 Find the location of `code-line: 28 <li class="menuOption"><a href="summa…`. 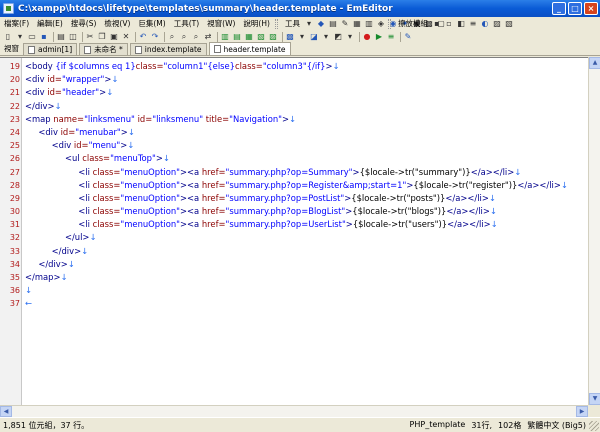

code-line: 28 <li class="menuOption"><a href="summa… is located at coordinates (294, 185).